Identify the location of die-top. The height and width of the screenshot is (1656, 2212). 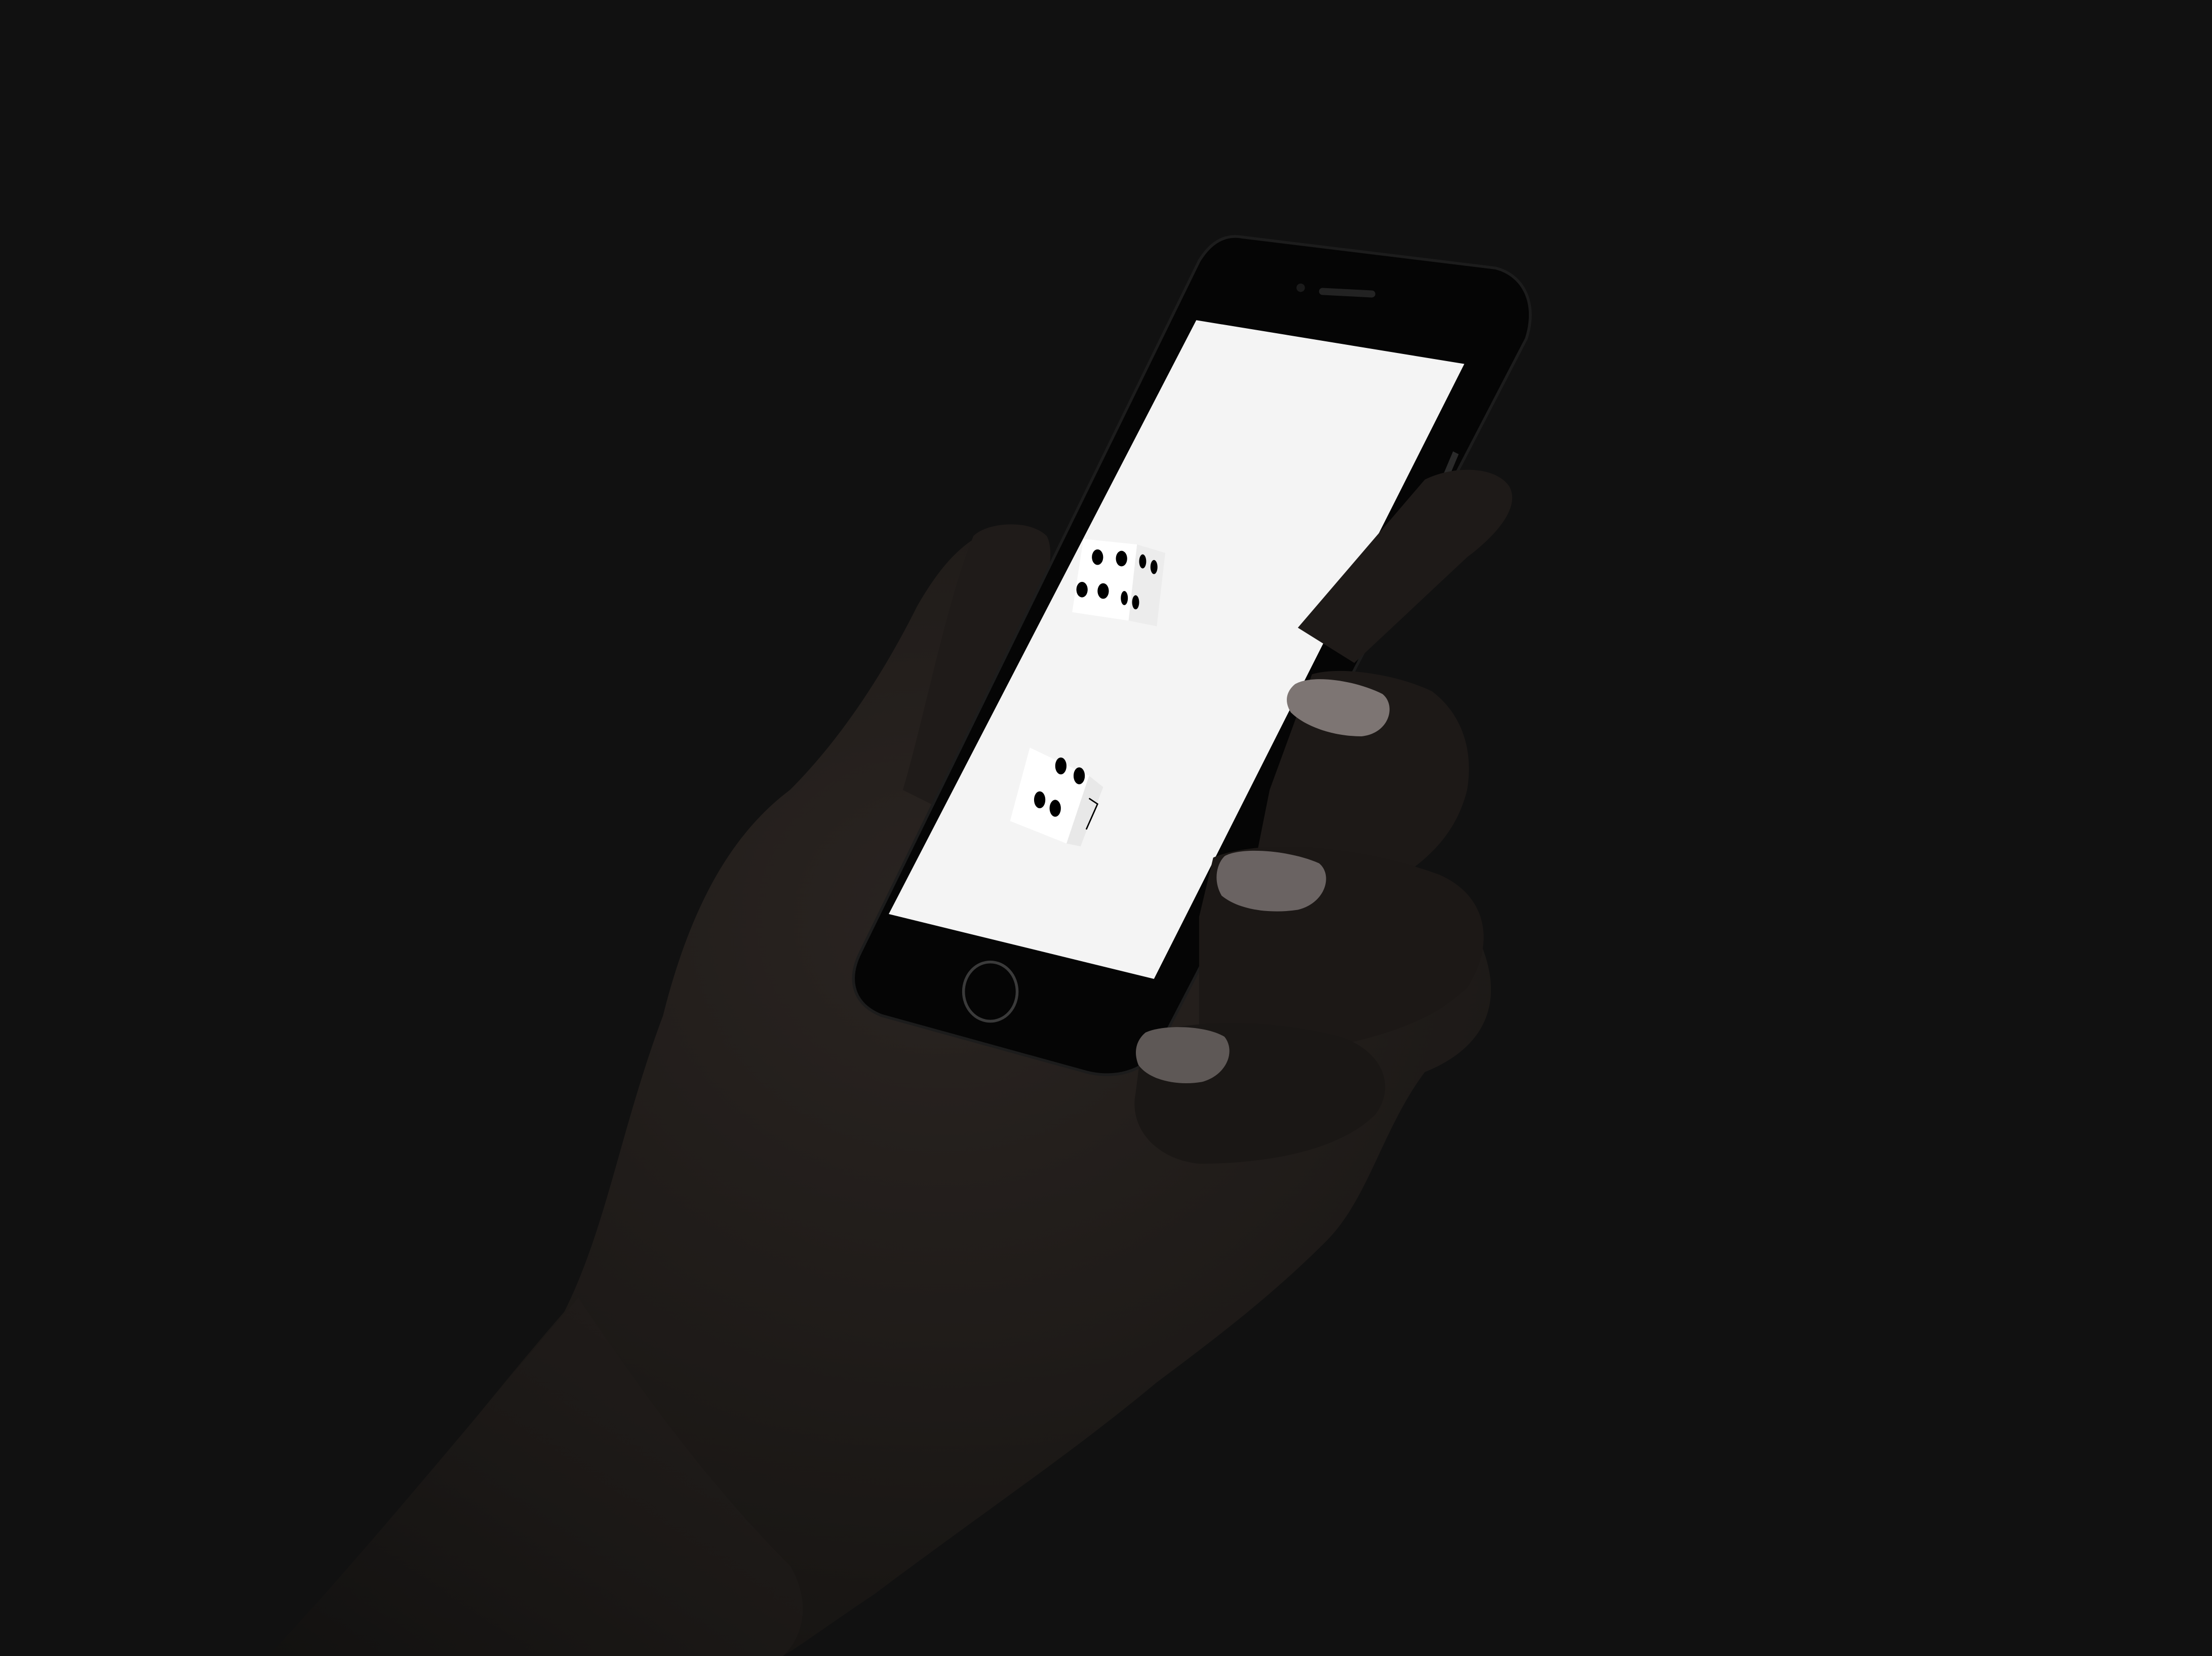
(1118, 583).